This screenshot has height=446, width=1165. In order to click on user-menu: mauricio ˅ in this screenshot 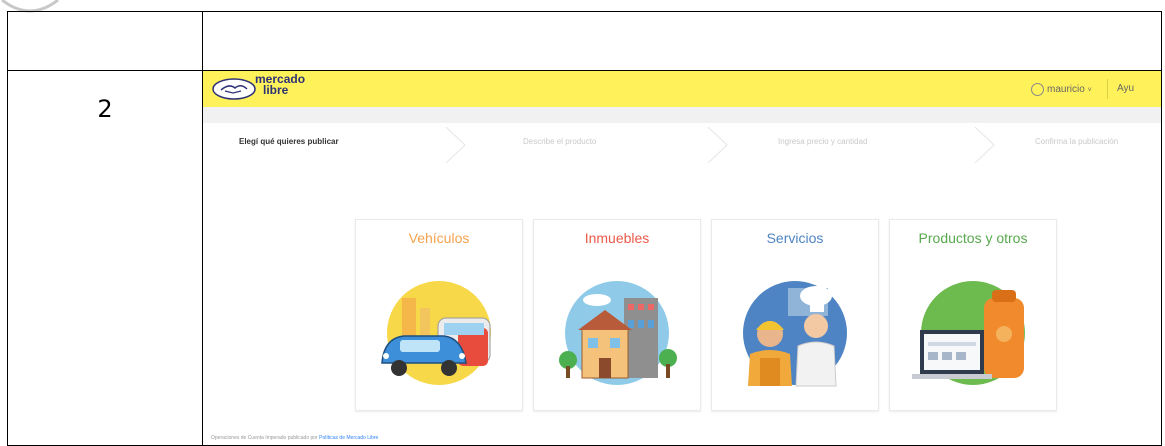, I will do `click(1061, 89)`.